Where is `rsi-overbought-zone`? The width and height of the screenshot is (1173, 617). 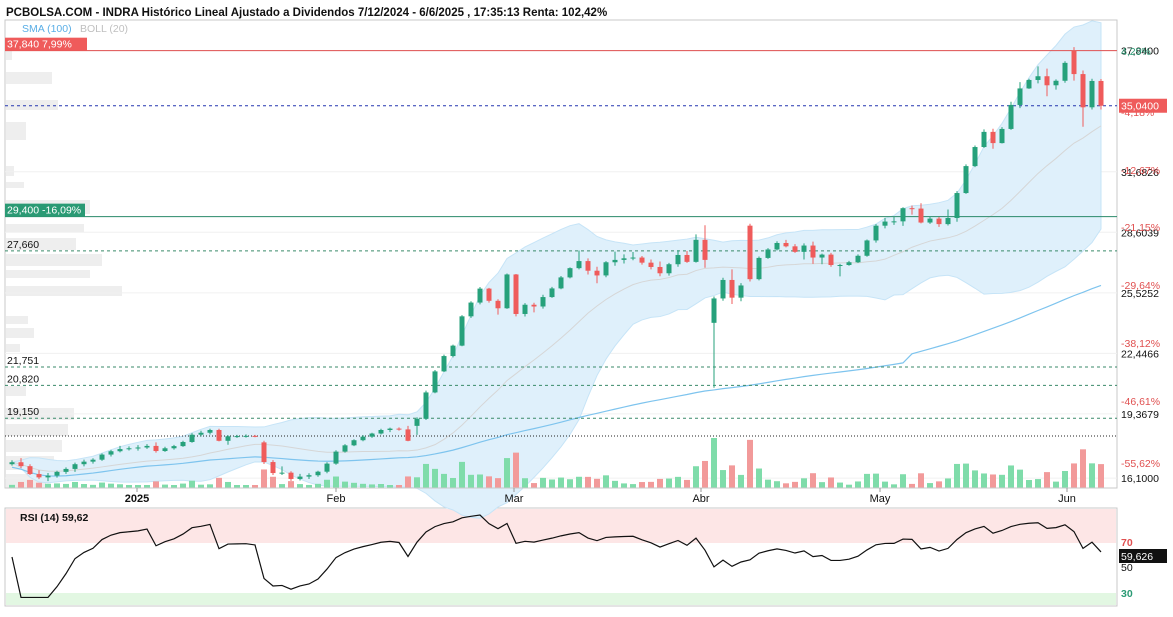 rsi-overbought-zone is located at coordinates (561, 526).